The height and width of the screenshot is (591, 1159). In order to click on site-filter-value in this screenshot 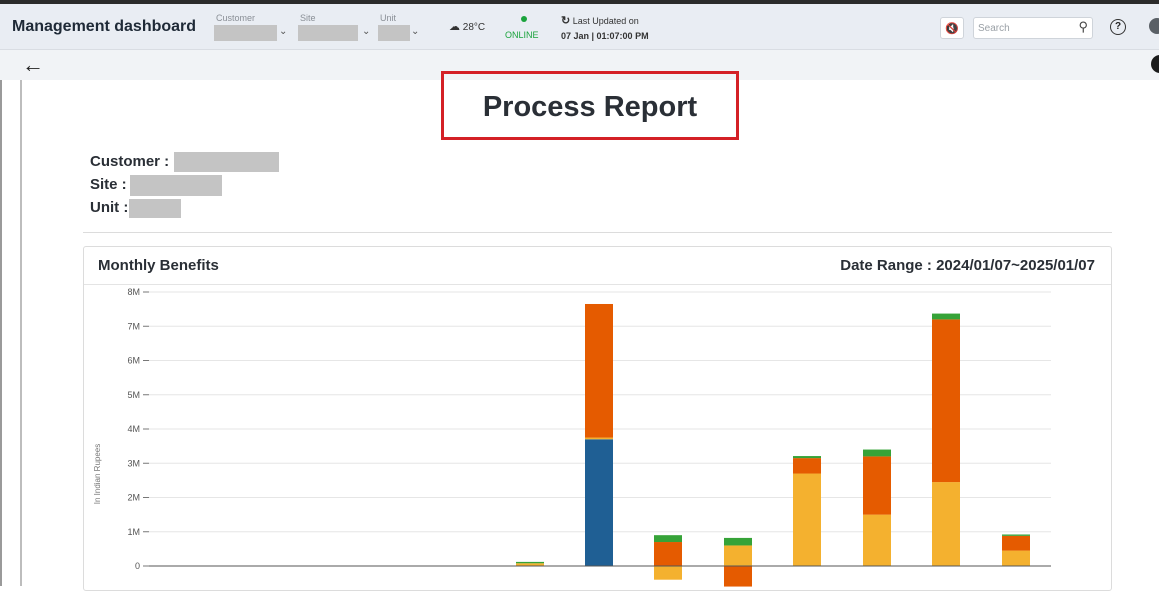, I will do `click(328, 33)`.